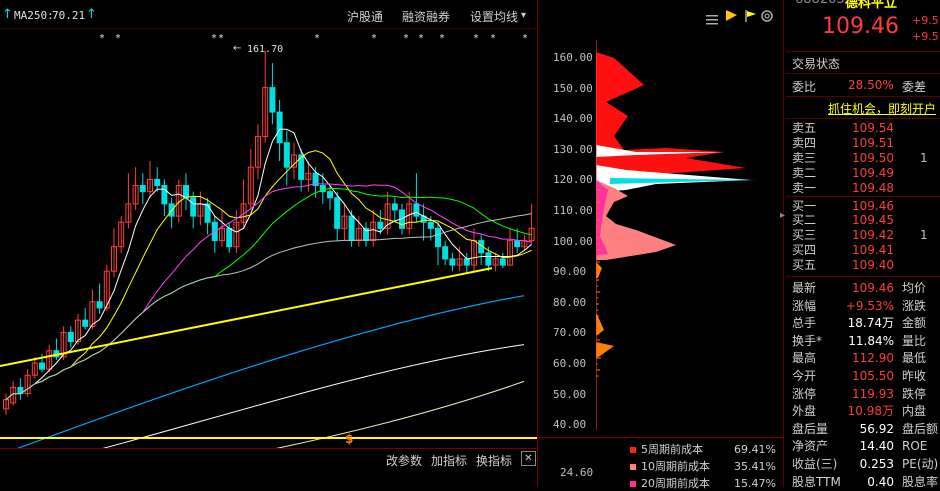 This screenshot has width=940, height=491. I want to click on stat-label-2: 昨收, so click(914, 376).